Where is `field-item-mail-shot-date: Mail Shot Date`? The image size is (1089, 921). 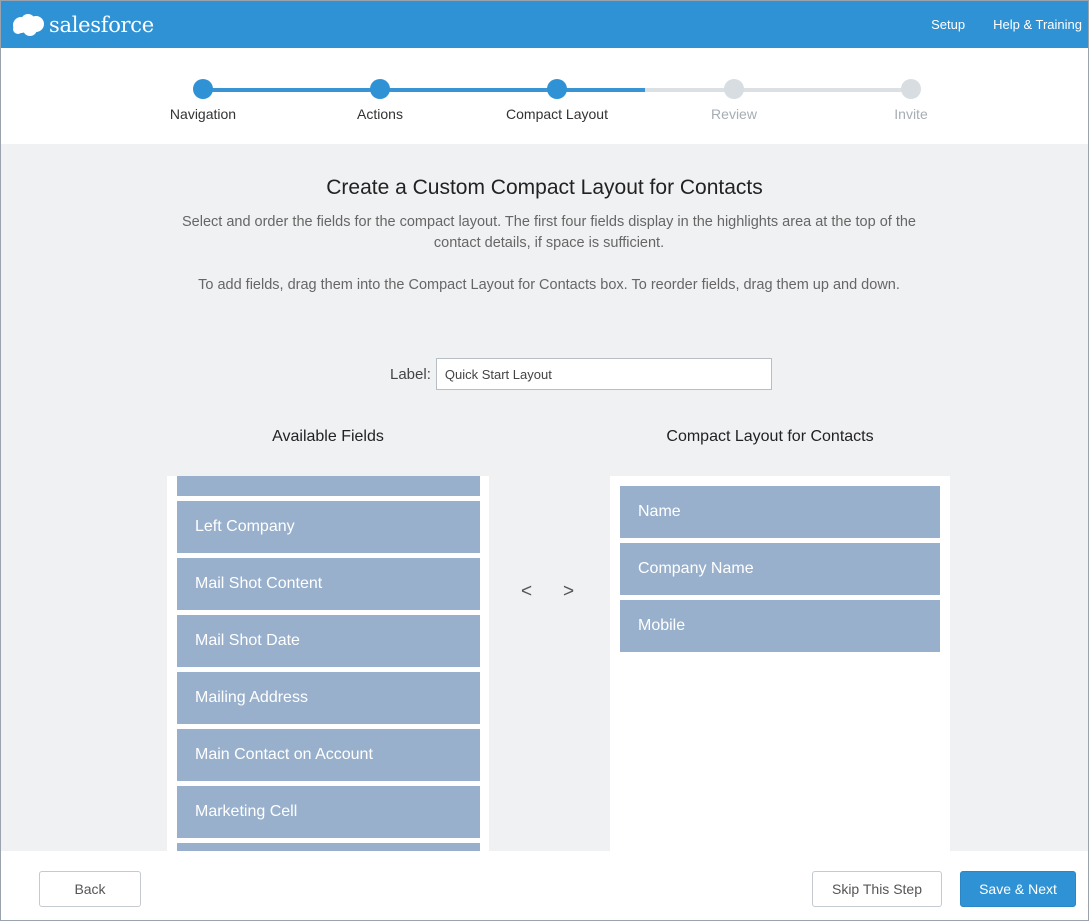 field-item-mail-shot-date: Mail Shot Date is located at coordinates (328, 641).